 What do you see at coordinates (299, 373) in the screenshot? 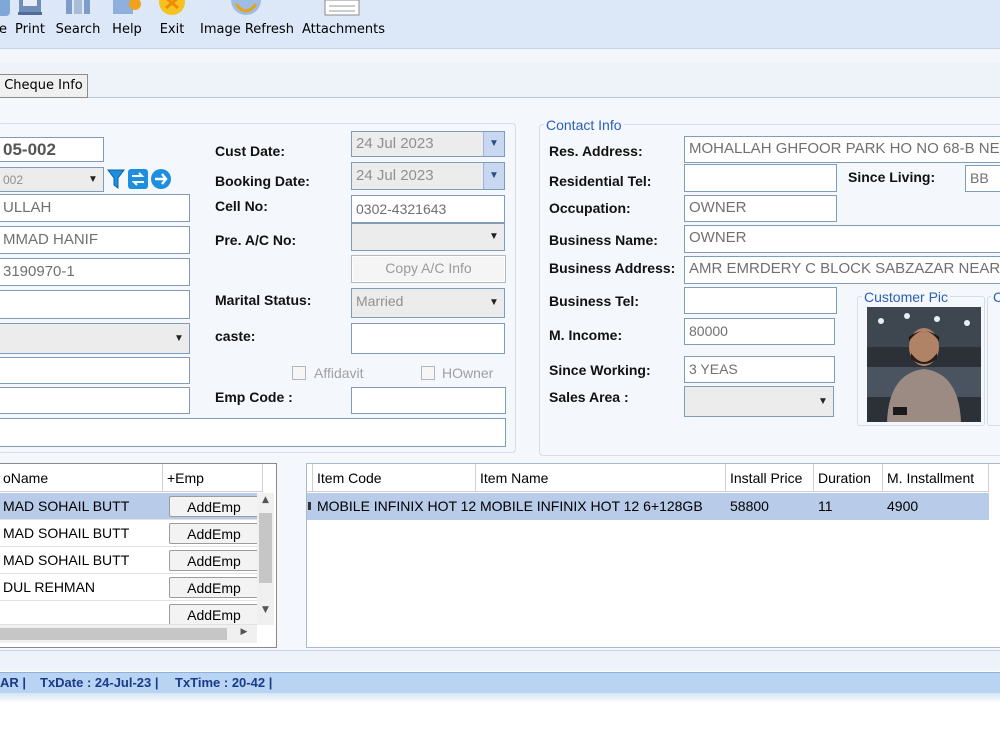
I see `affidavit-checkbox` at bounding box center [299, 373].